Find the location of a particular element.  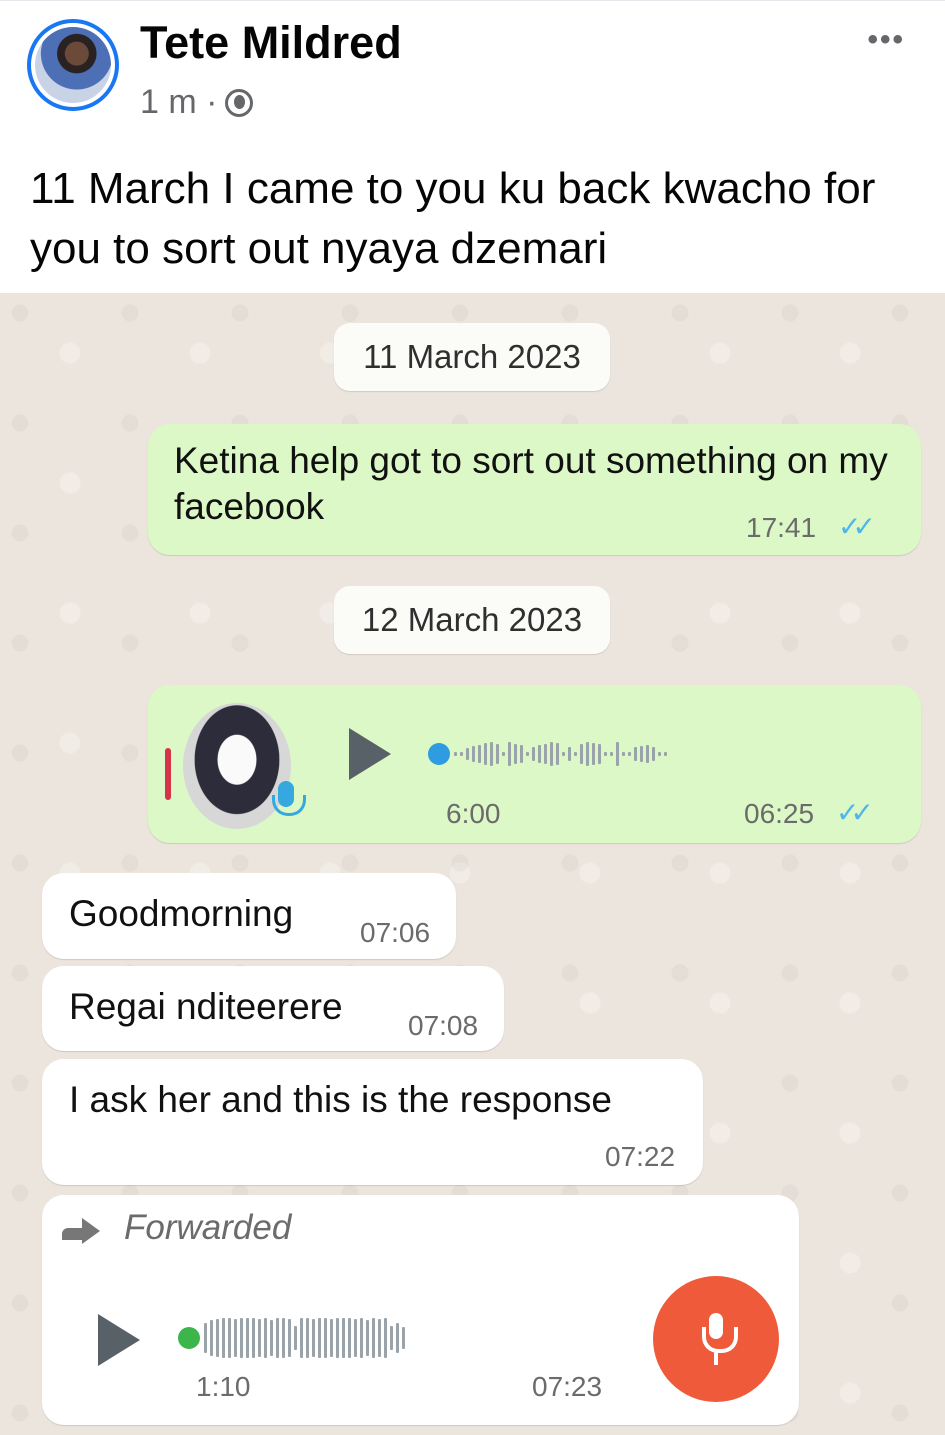

incoming-message-bubble: Regai nditeerere 07:08 is located at coordinates (273, 1008).